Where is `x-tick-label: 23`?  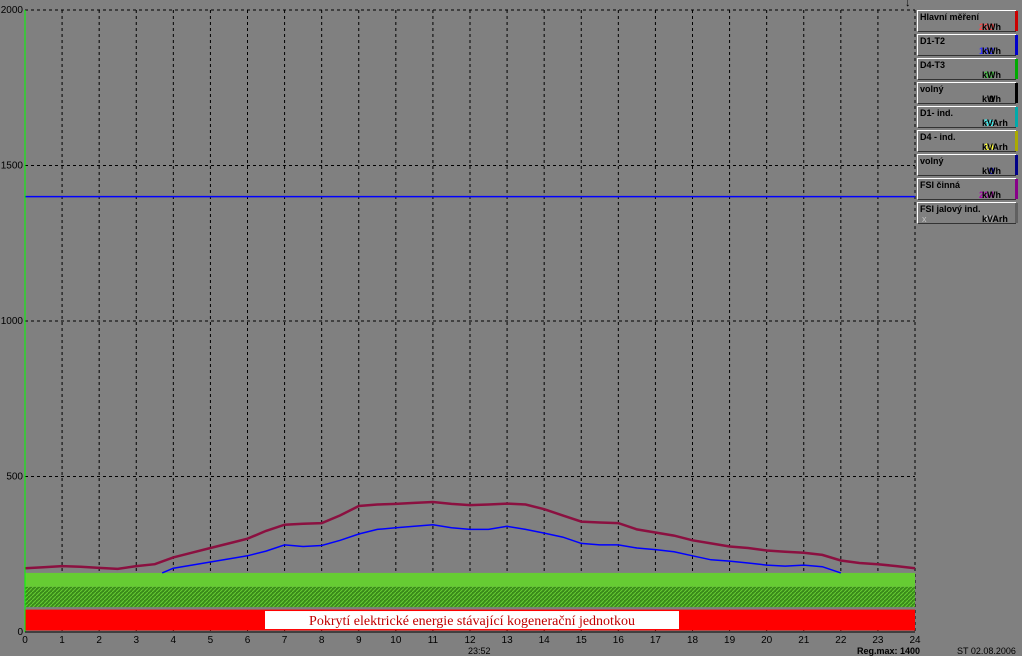 x-tick-label: 23 is located at coordinates (878, 640).